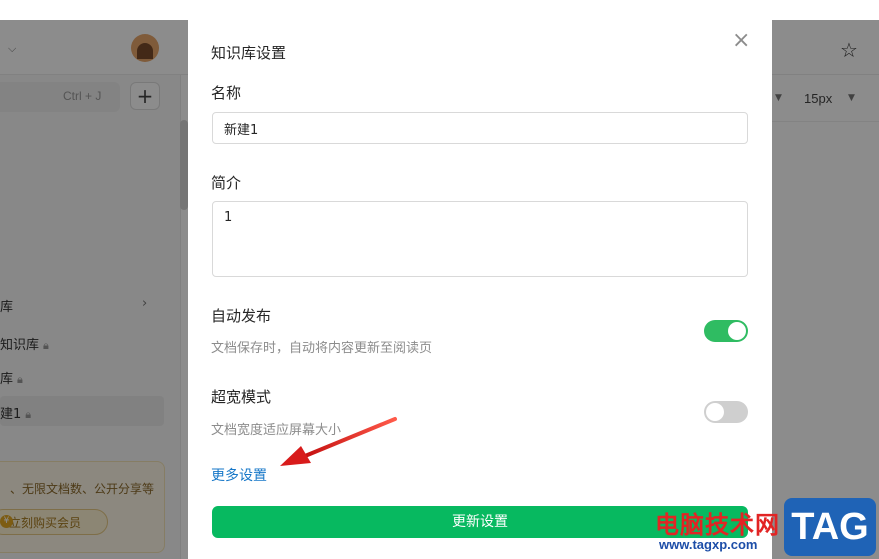  What do you see at coordinates (726, 412) in the screenshot?
I see `wide-mode-toggle` at bounding box center [726, 412].